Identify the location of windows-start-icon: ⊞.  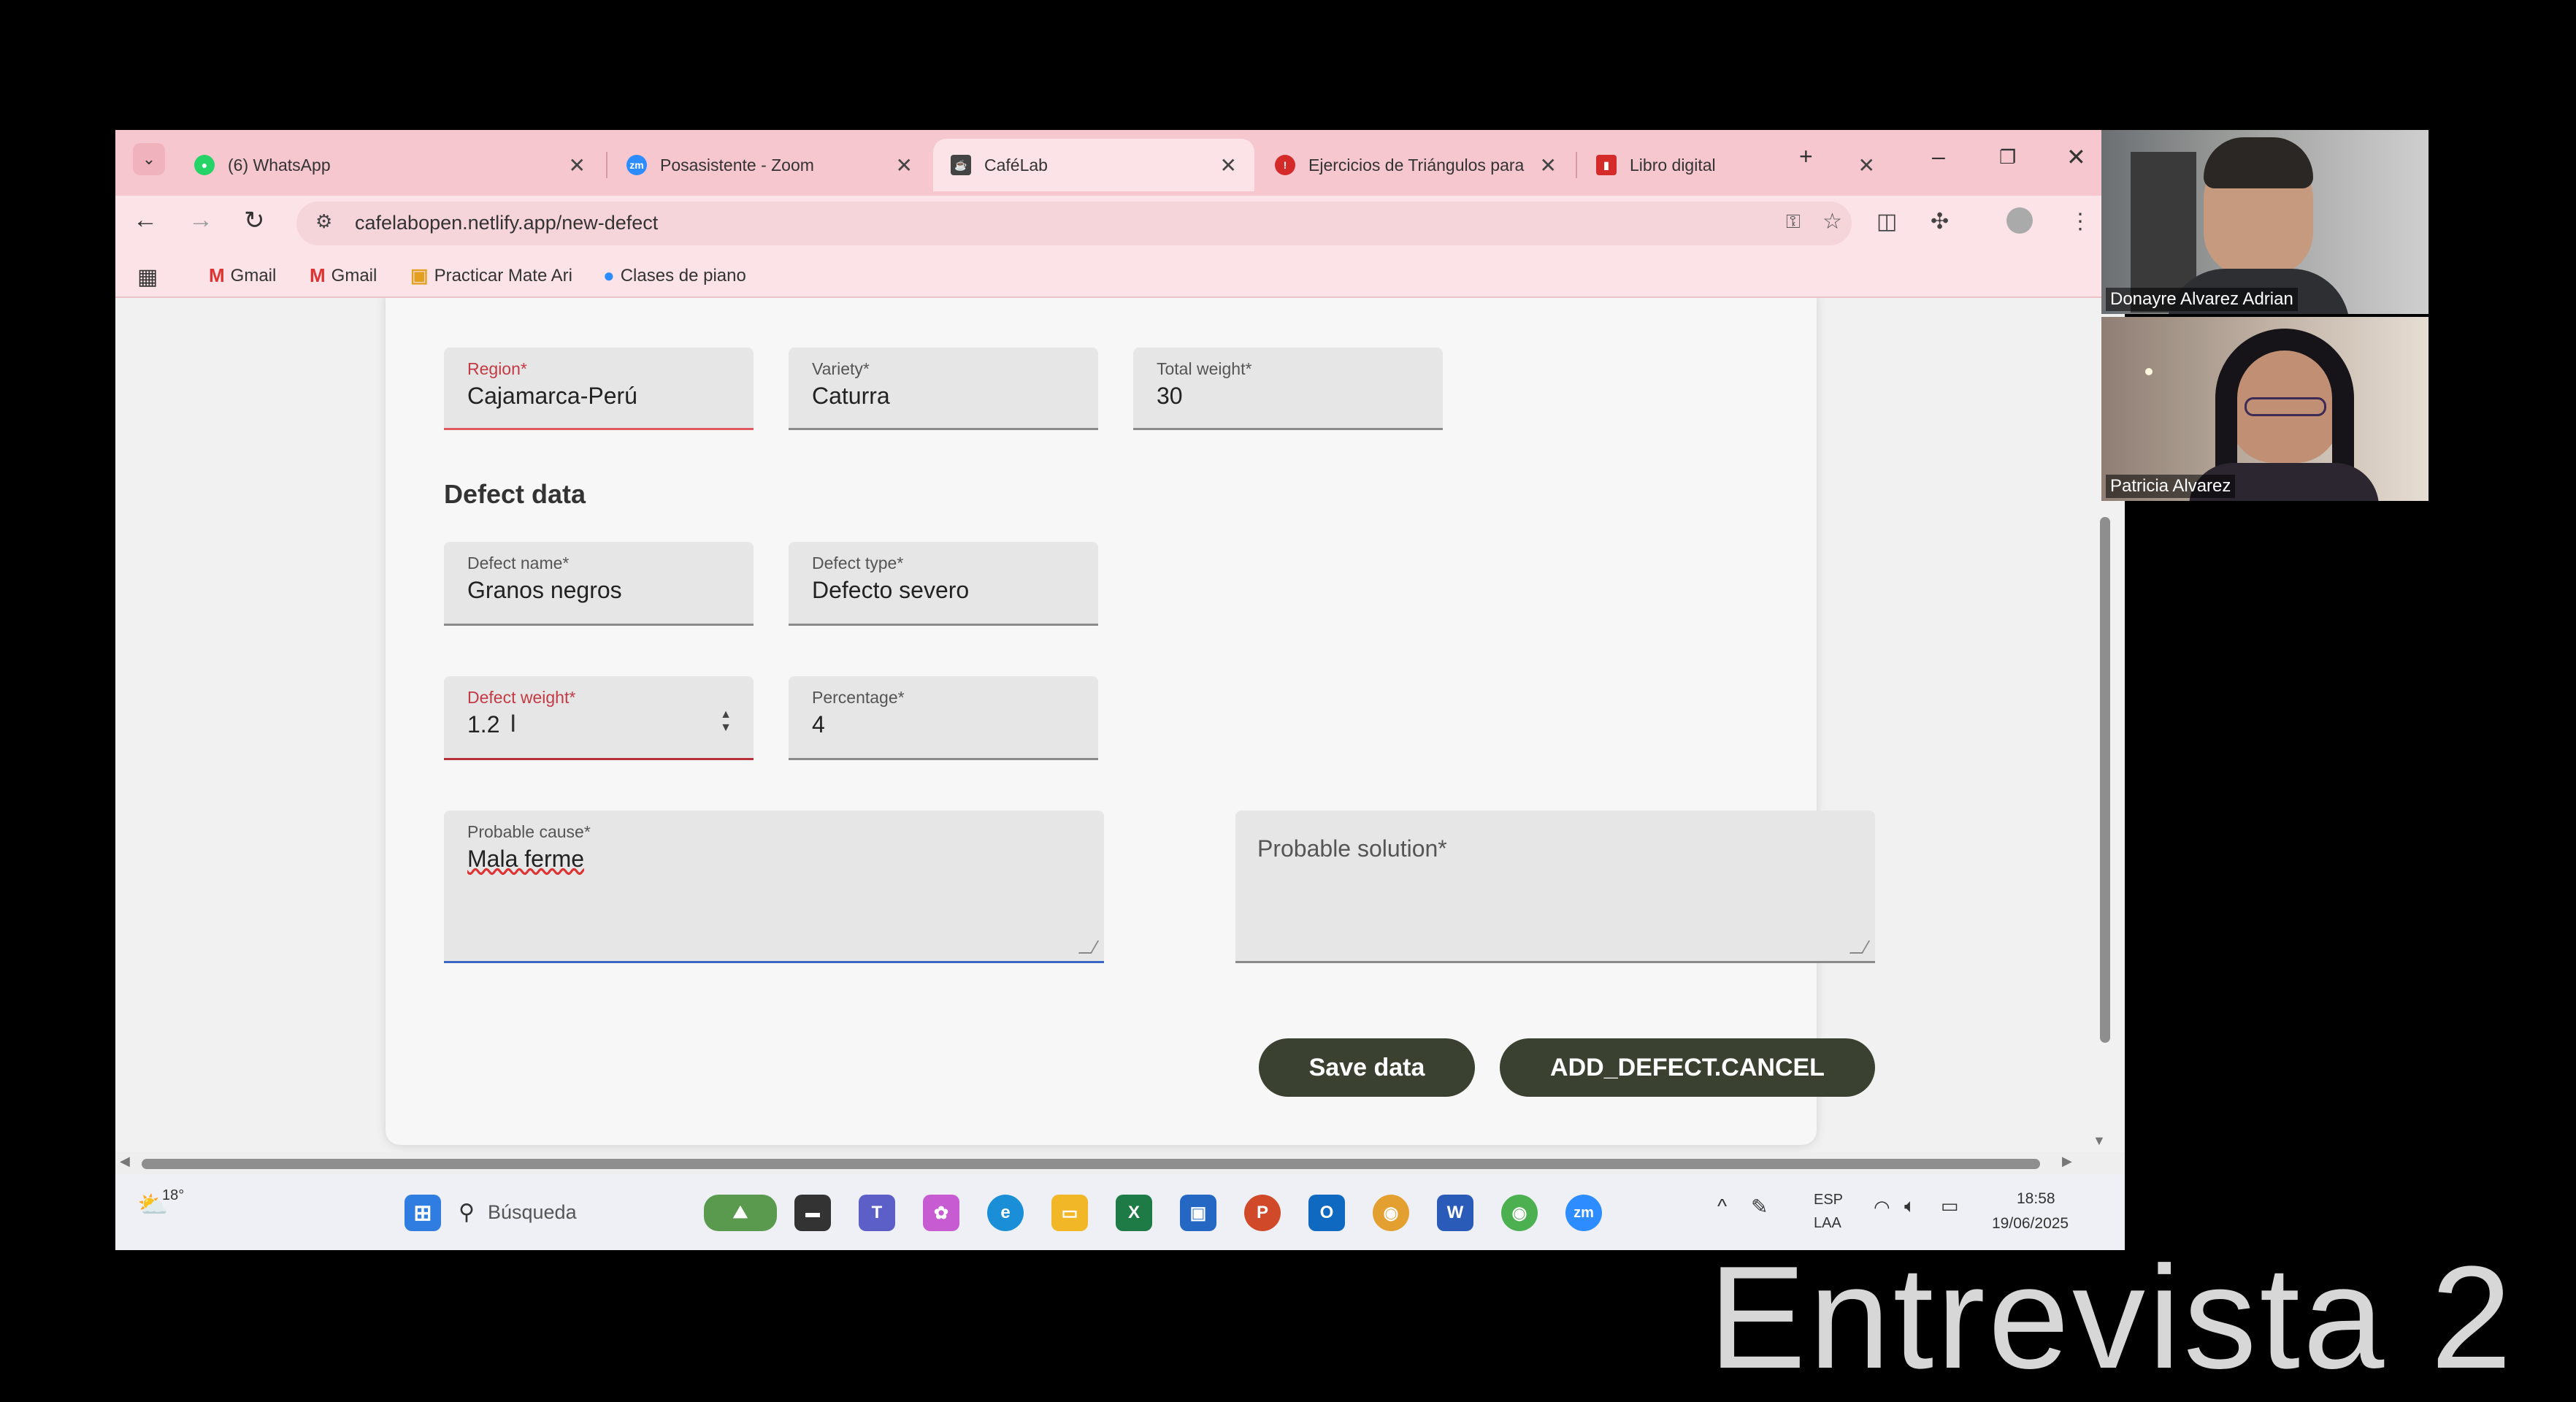
(423, 1213).